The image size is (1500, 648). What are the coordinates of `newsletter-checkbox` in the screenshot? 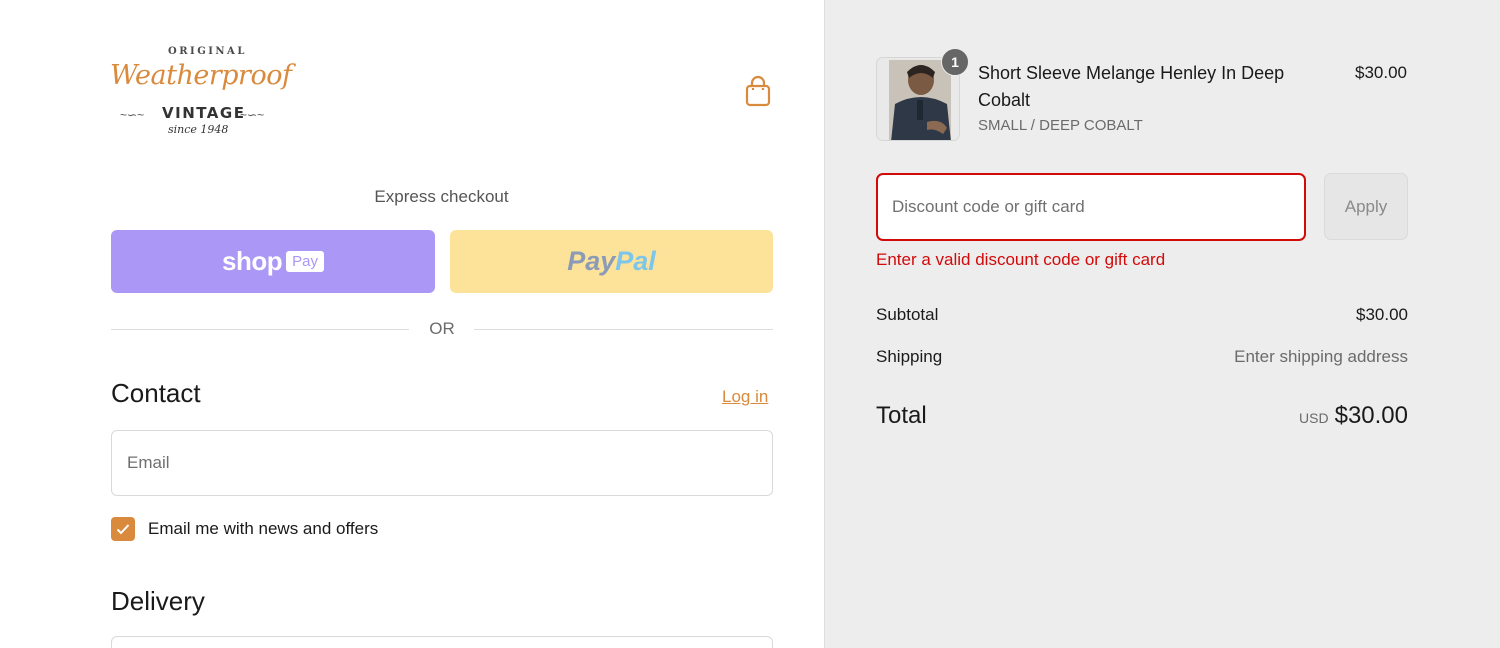 It's located at (123, 529).